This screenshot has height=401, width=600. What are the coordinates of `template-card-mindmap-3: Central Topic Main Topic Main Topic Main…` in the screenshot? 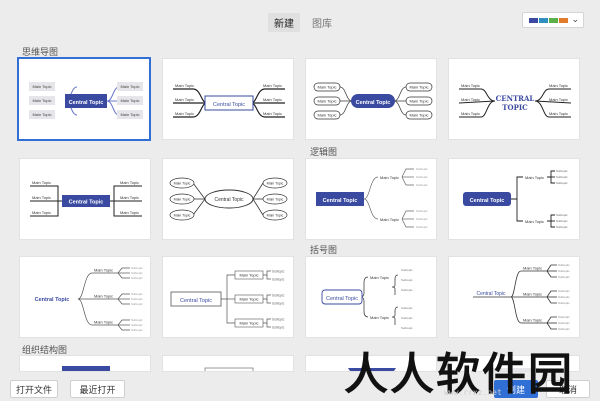 It's located at (371, 99).